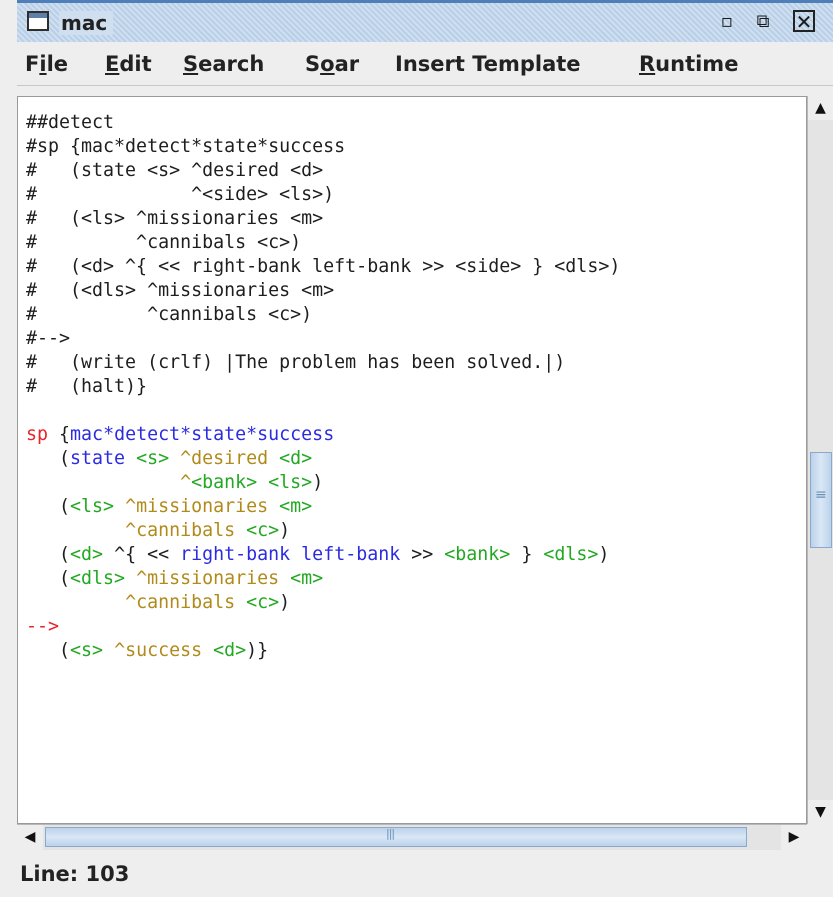 Image resolution: width=833 pixels, height=897 pixels. I want to click on vertical-scroll-thumb, so click(821, 500).